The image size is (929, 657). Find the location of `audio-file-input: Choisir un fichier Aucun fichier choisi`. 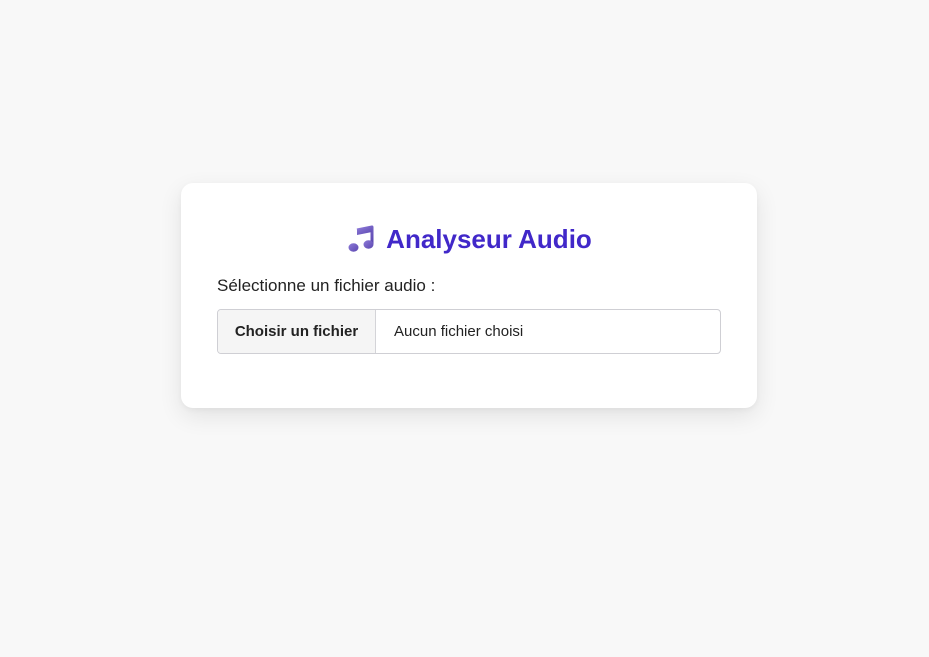

audio-file-input: Choisir un fichier Aucun fichier choisi is located at coordinates (469, 331).